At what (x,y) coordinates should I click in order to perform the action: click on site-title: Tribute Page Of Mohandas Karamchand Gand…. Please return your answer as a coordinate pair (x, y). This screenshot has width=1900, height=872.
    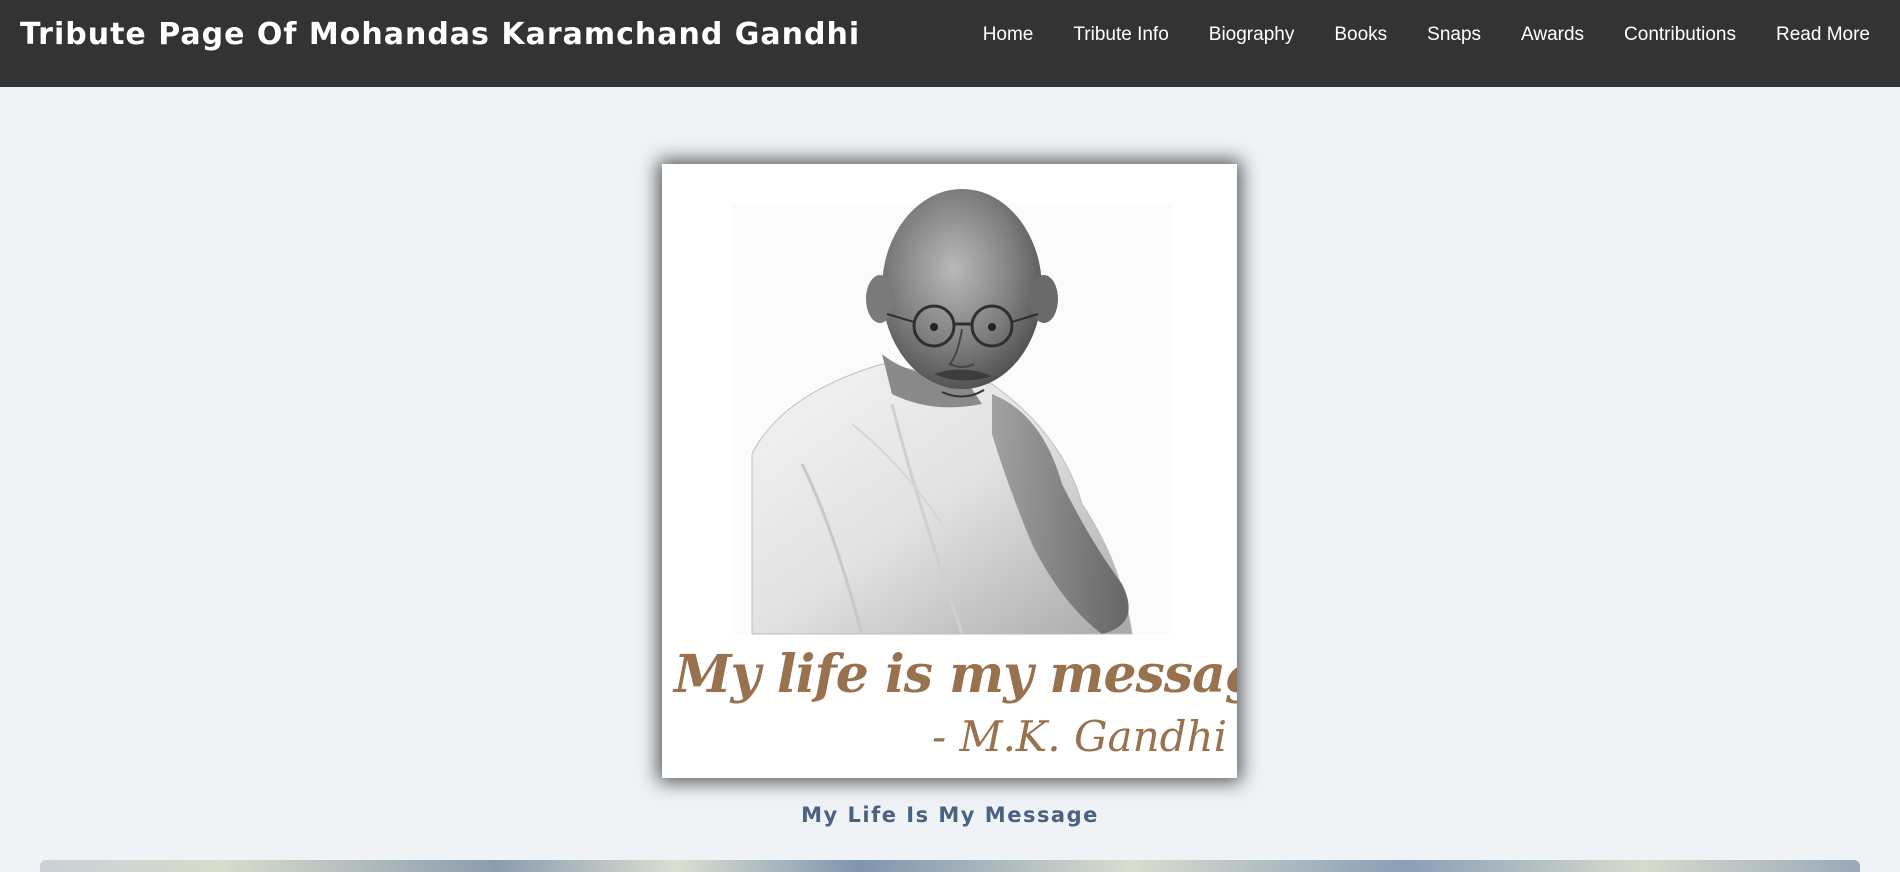
    Looking at the image, I should click on (440, 34).